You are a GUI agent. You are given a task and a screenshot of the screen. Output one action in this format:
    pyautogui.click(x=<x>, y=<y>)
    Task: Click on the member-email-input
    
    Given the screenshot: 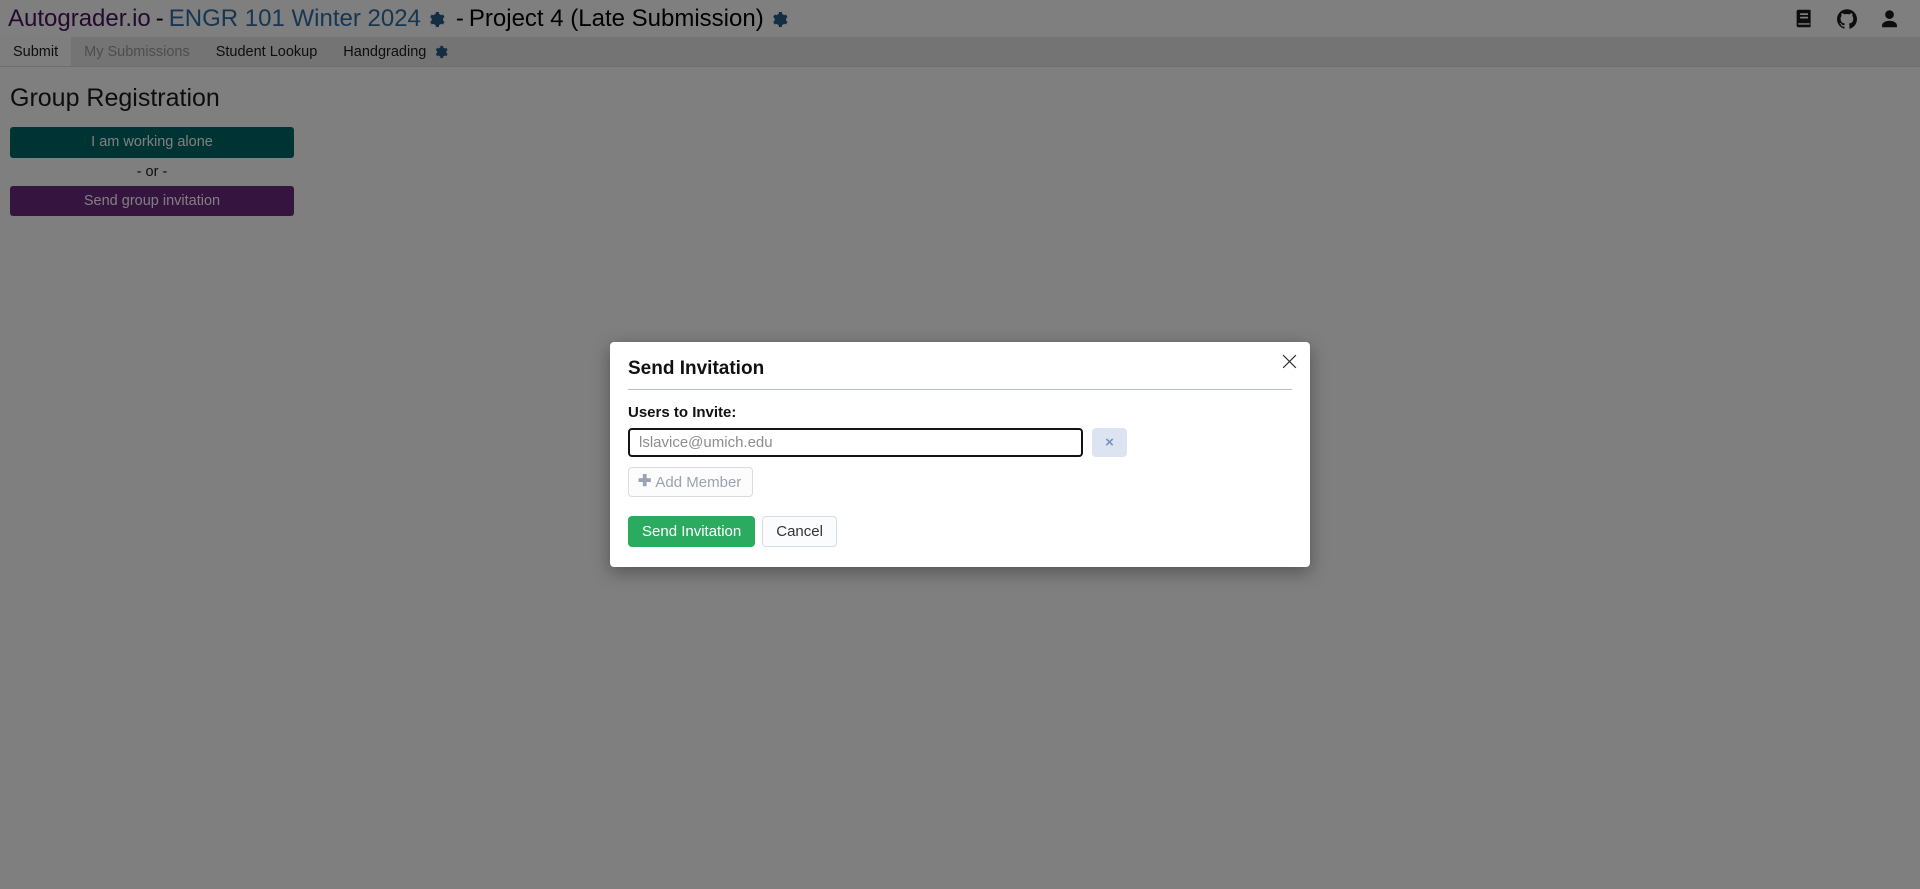 What is the action you would take?
    pyautogui.click(x=855, y=442)
    